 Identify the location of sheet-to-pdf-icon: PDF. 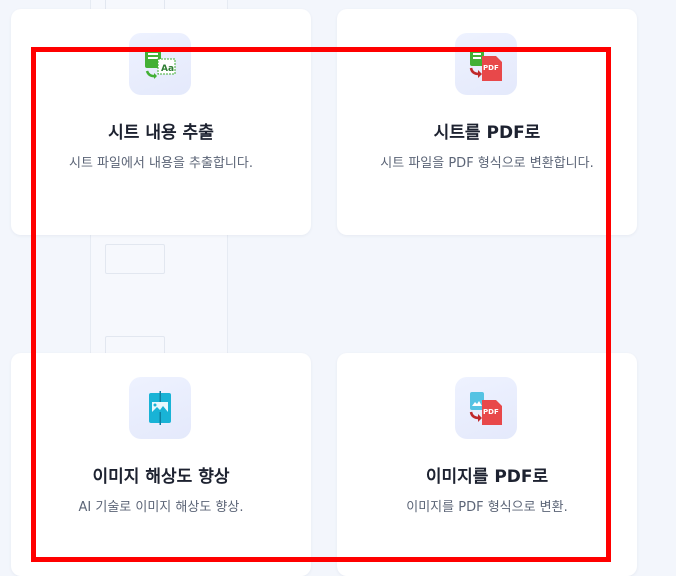
(485, 64).